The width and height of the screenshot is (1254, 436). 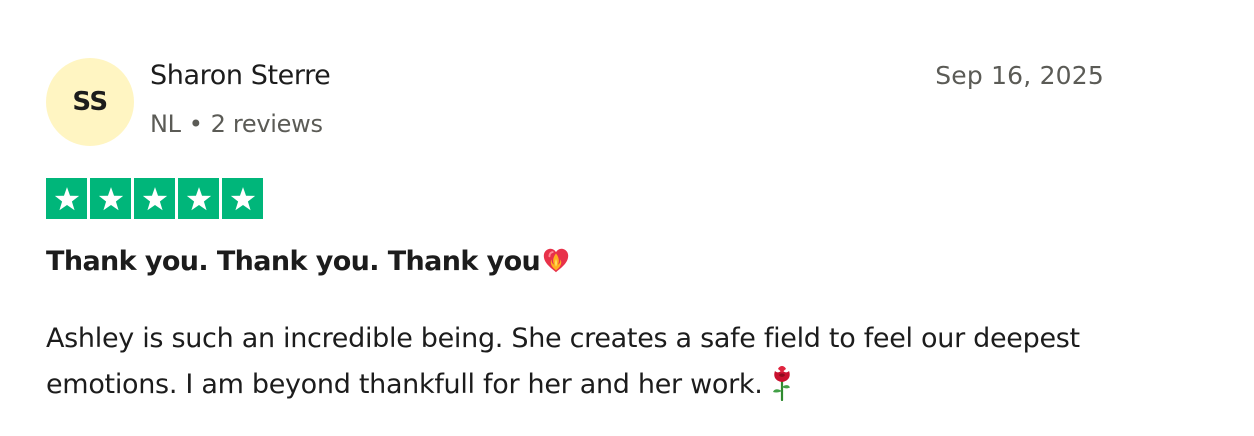 I want to click on reviewer-country: NL, so click(x=165, y=124).